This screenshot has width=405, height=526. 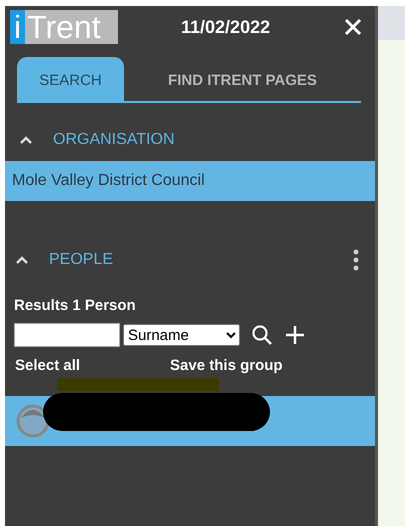 I want to click on search-icon, so click(x=262, y=335).